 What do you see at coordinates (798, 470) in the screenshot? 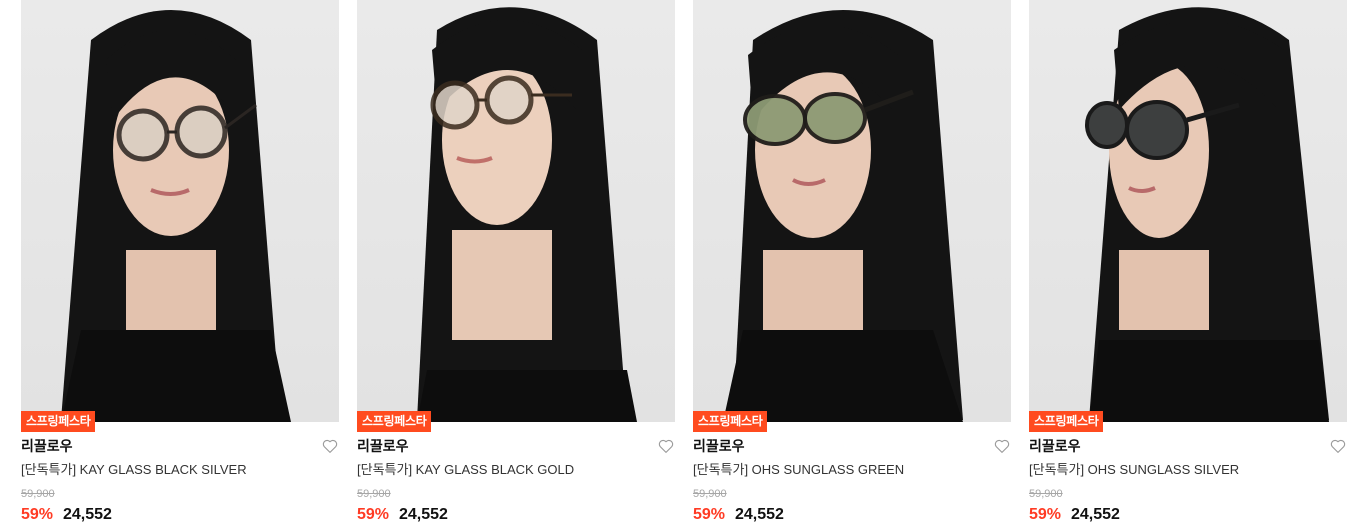
I see `product-name: [단독특가] OHS SUNGLASS GREEN` at bounding box center [798, 470].